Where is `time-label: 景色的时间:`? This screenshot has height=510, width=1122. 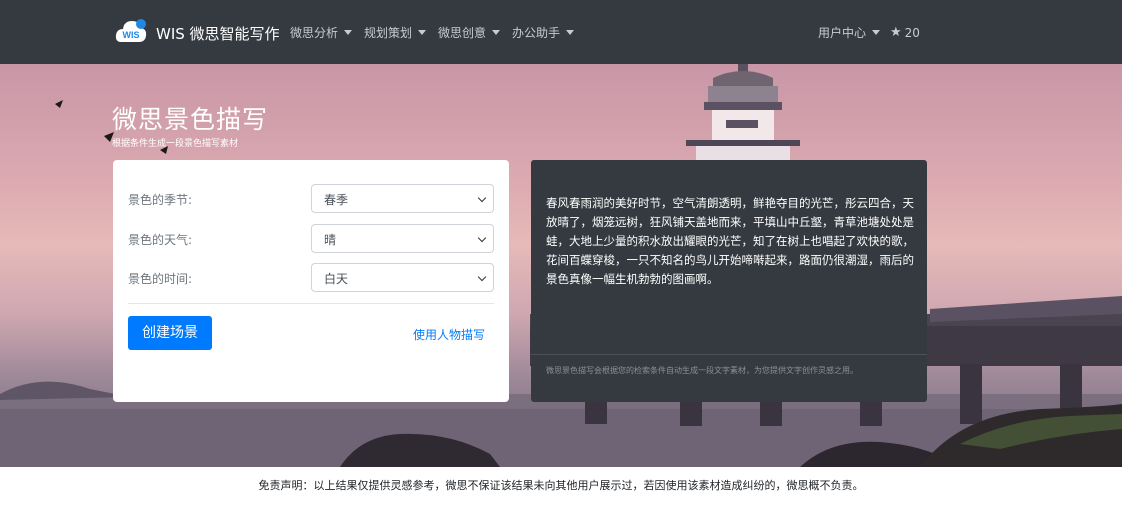 time-label: 景色的时间: is located at coordinates (160, 279).